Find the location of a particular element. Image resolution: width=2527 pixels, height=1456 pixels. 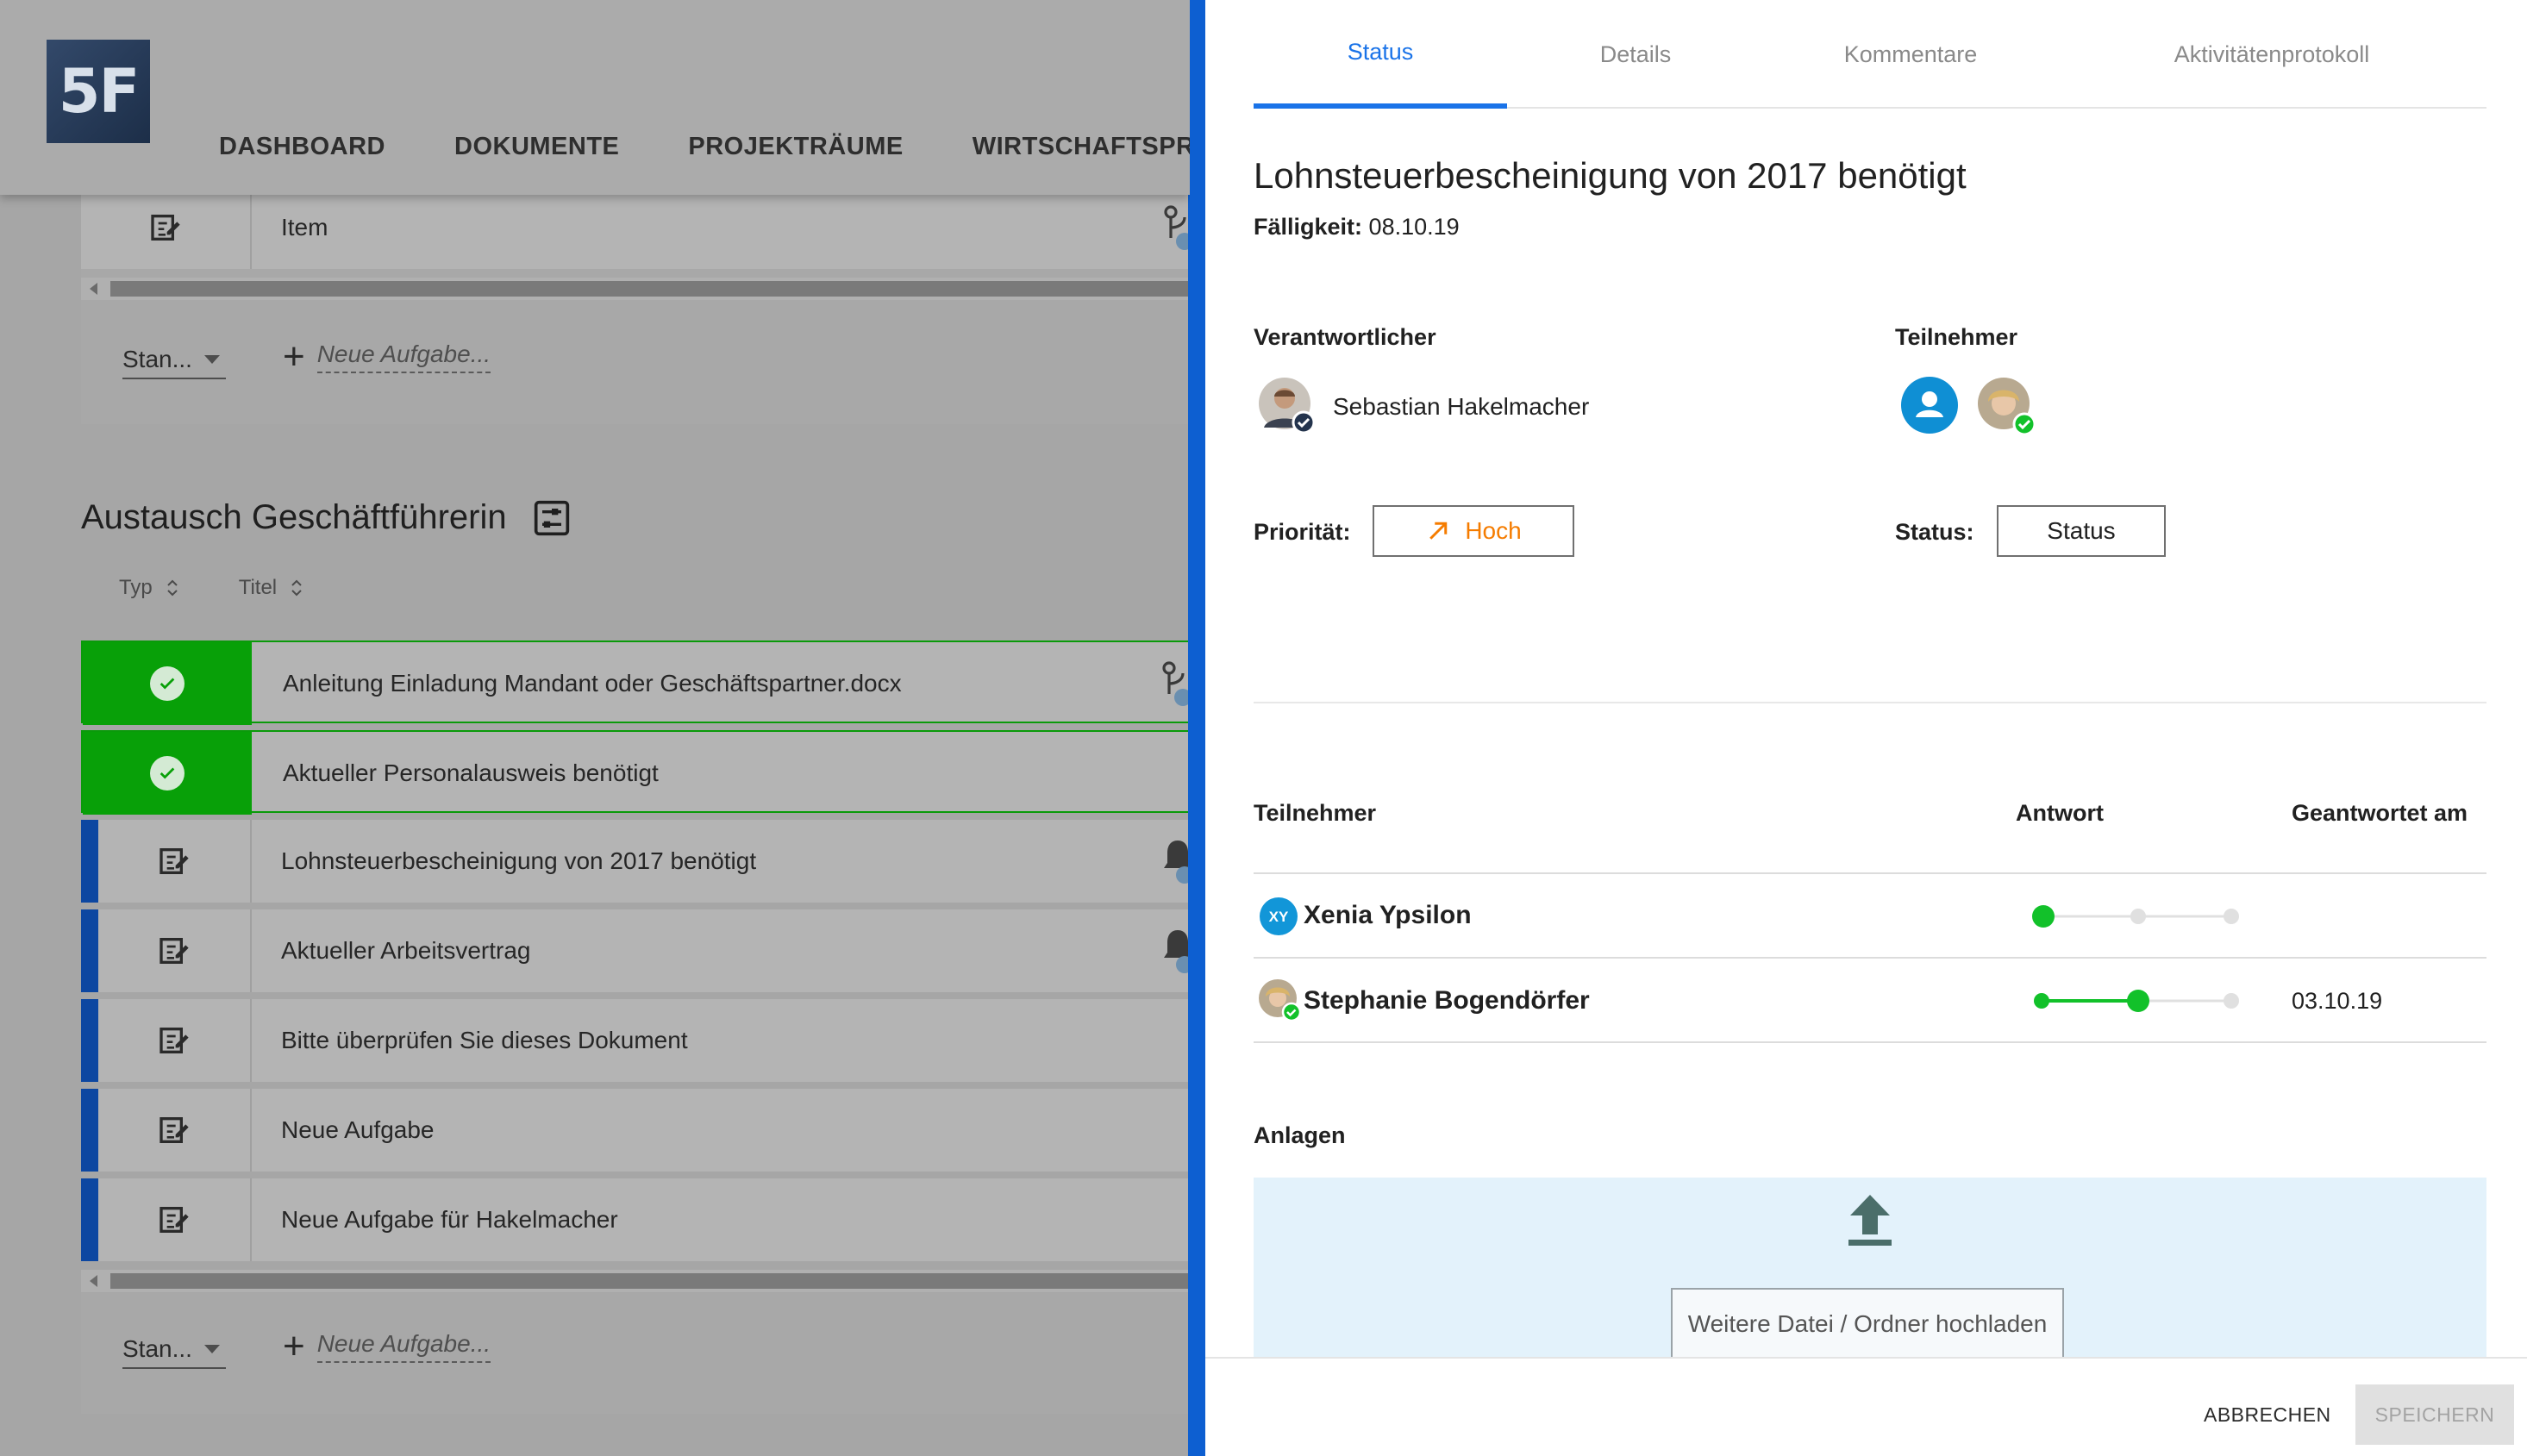

settings-sliders-icon is located at coordinates (552, 518).